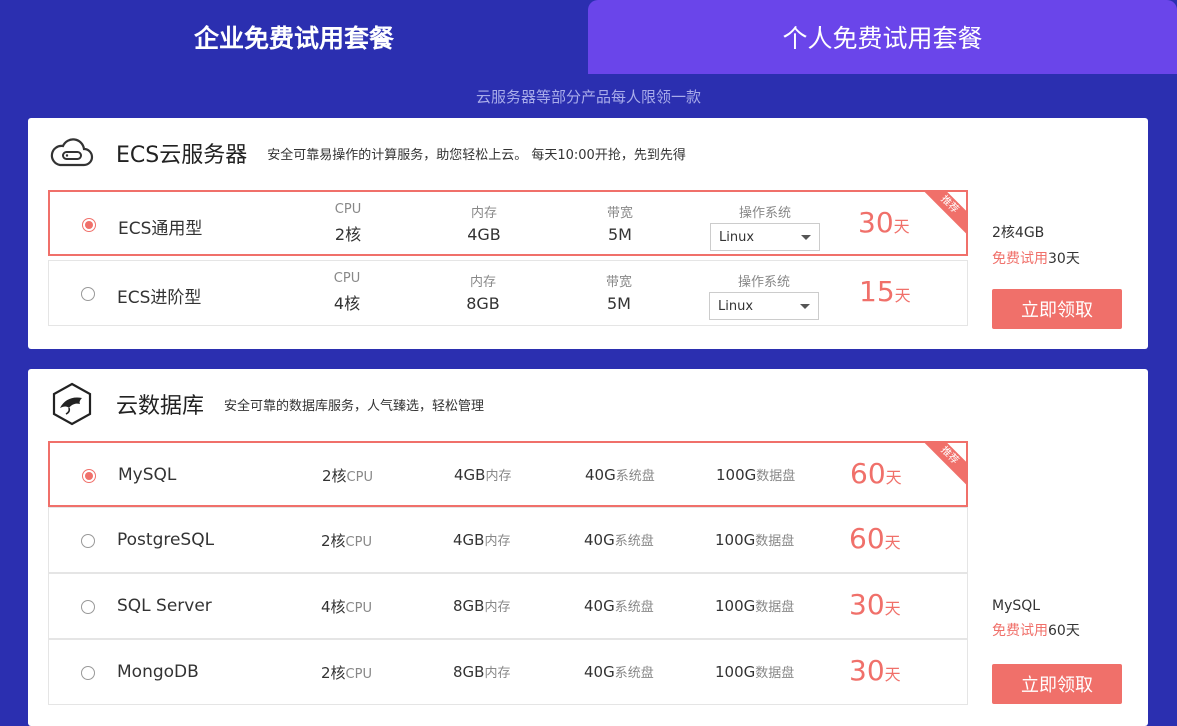  What do you see at coordinates (875, 604) in the screenshot?
I see `trial-days: 30天` at bounding box center [875, 604].